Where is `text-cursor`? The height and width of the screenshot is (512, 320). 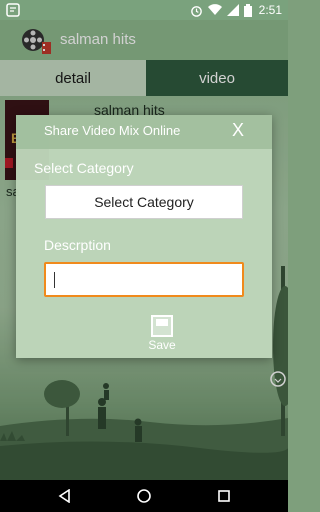
text-cursor is located at coordinates (54, 280).